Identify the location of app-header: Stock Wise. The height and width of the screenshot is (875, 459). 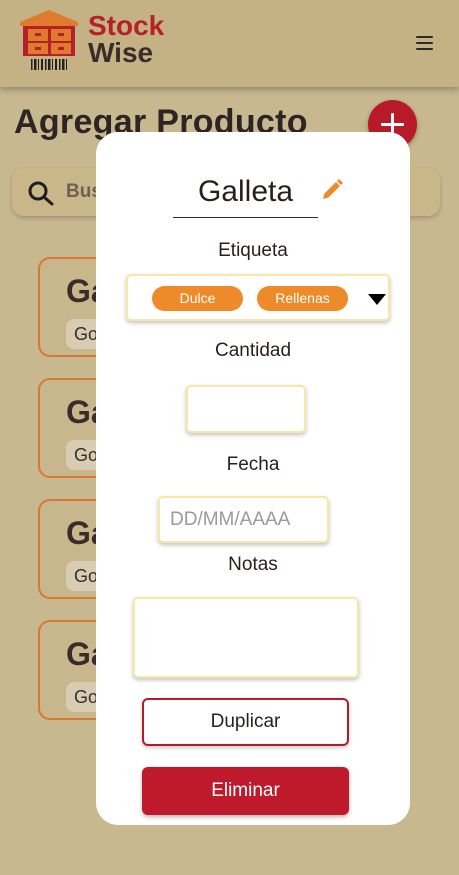
(229, 43).